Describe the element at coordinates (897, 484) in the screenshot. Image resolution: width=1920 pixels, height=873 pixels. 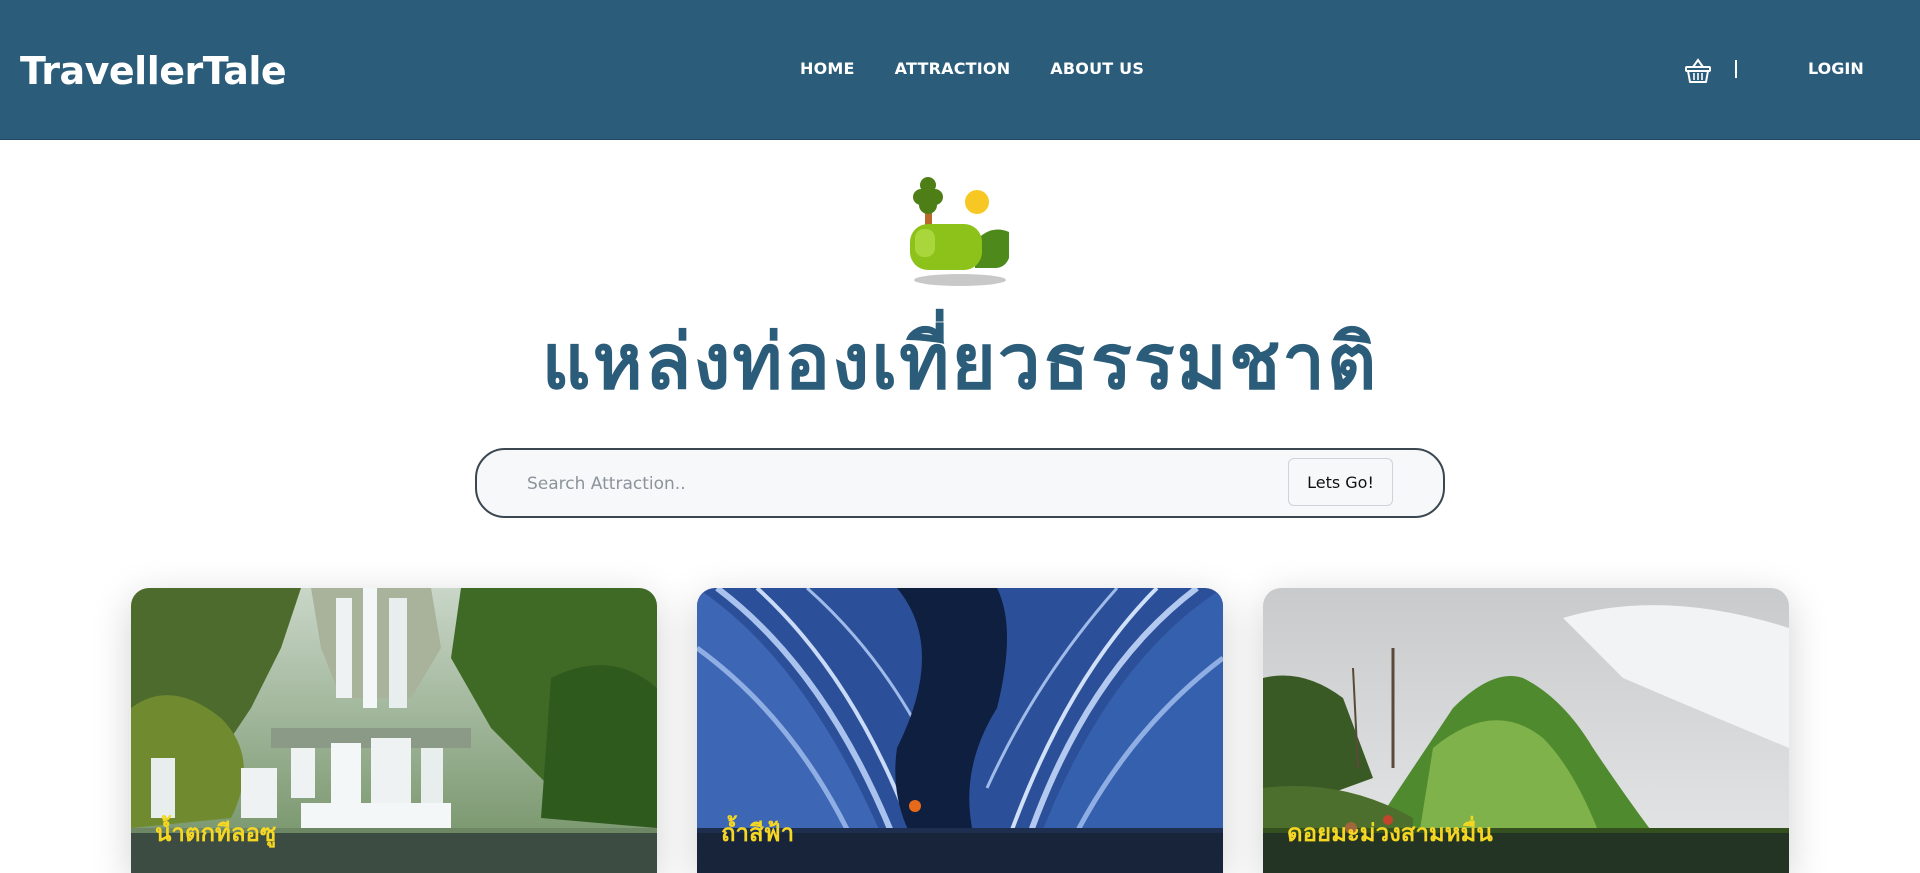
I see `search-input` at that location.